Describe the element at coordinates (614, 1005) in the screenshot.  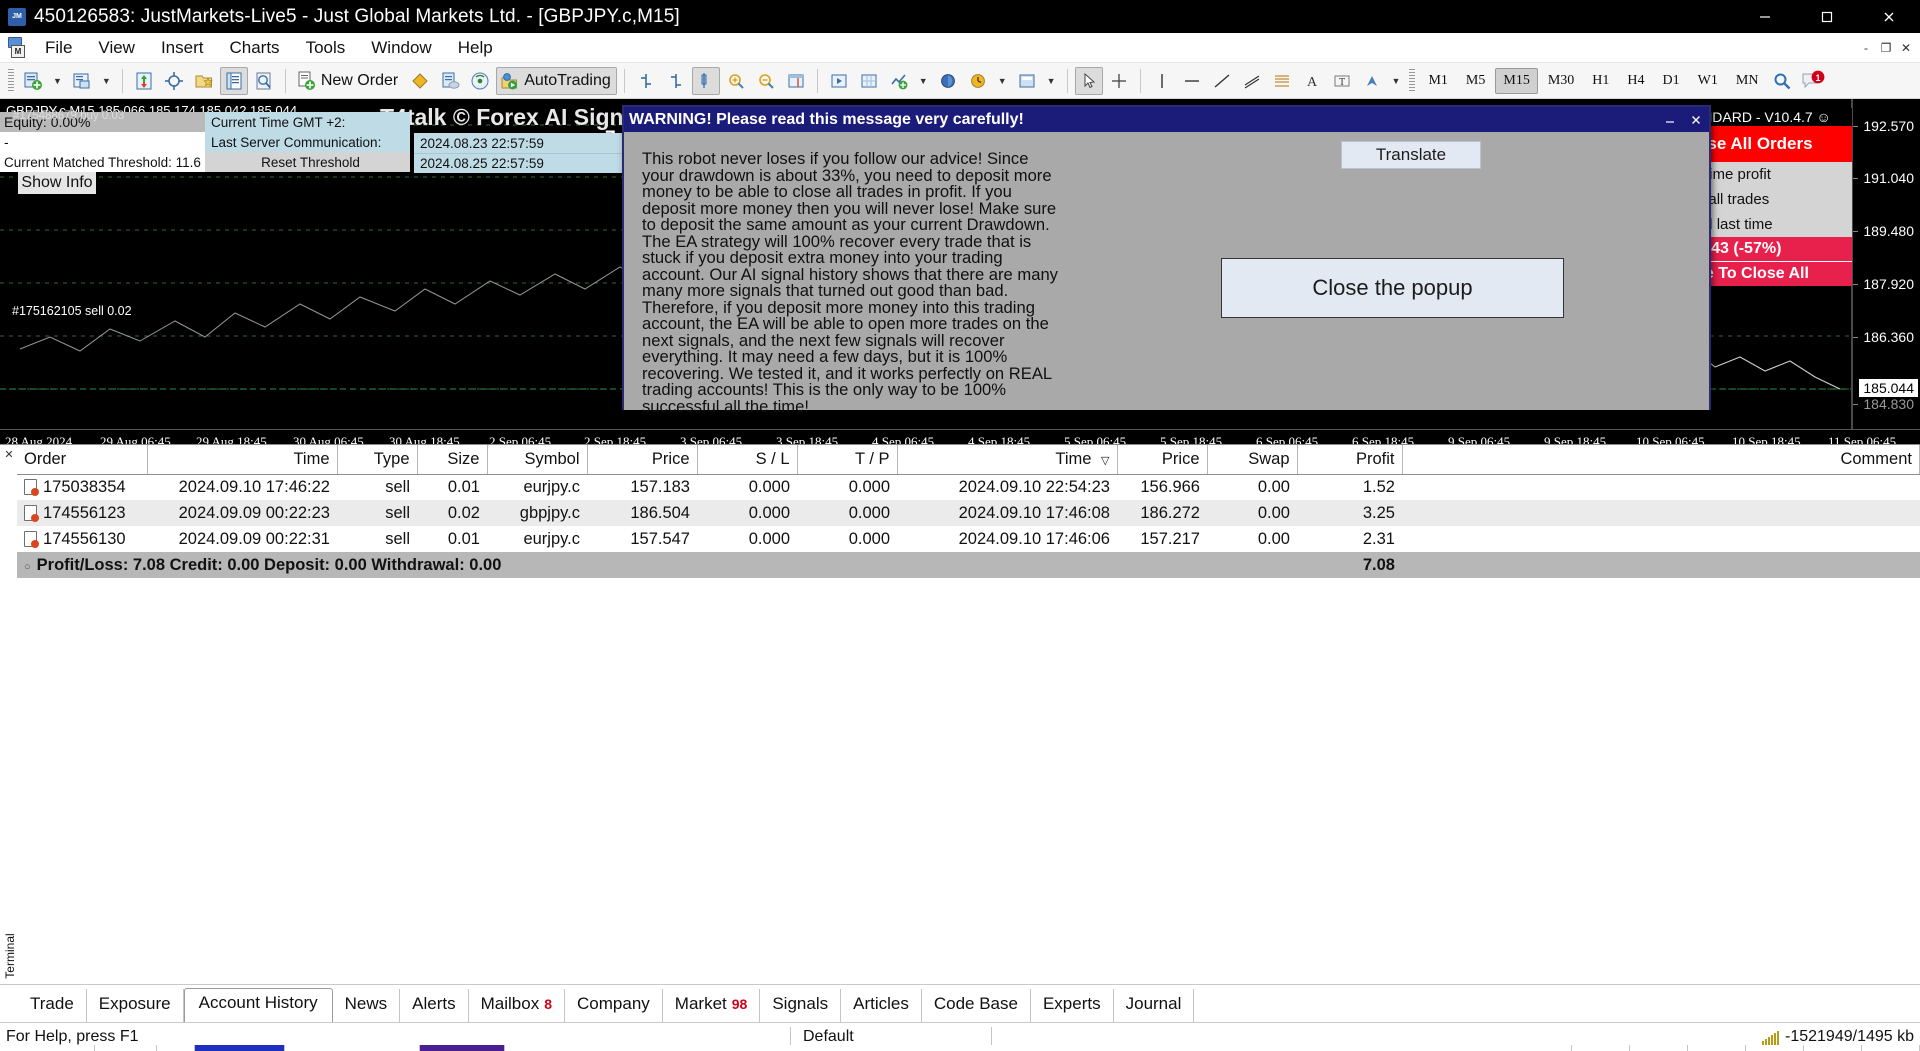
I see `tab-company: Company` at that location.